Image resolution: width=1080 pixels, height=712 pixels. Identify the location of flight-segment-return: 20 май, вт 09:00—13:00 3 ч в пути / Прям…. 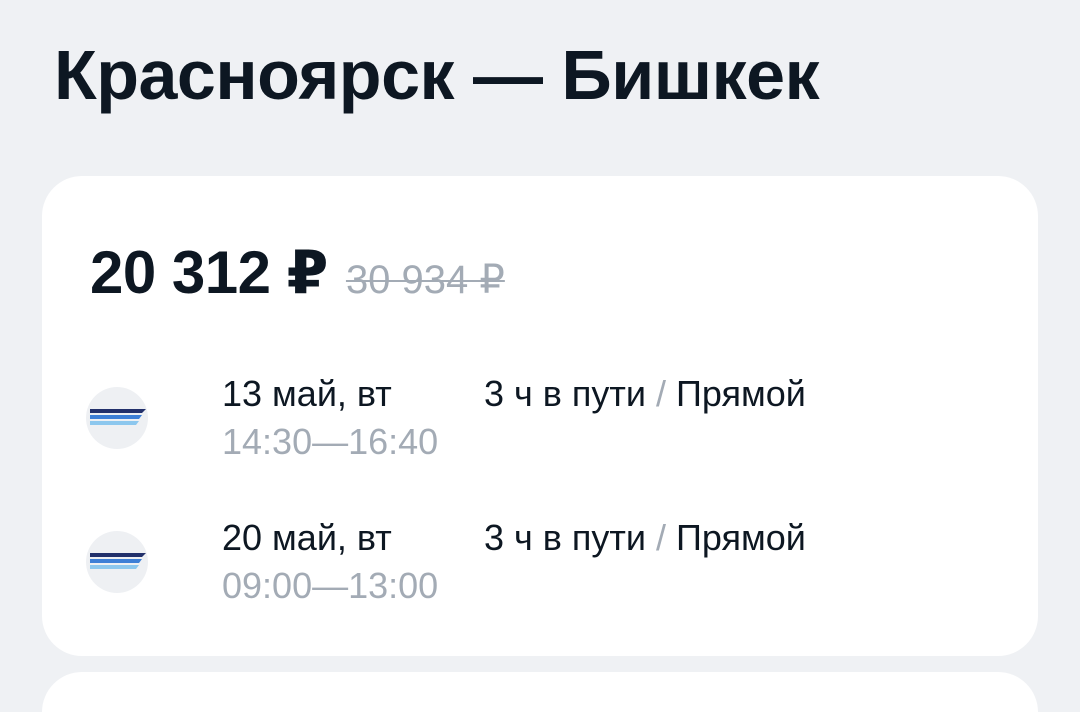
(536, 571).